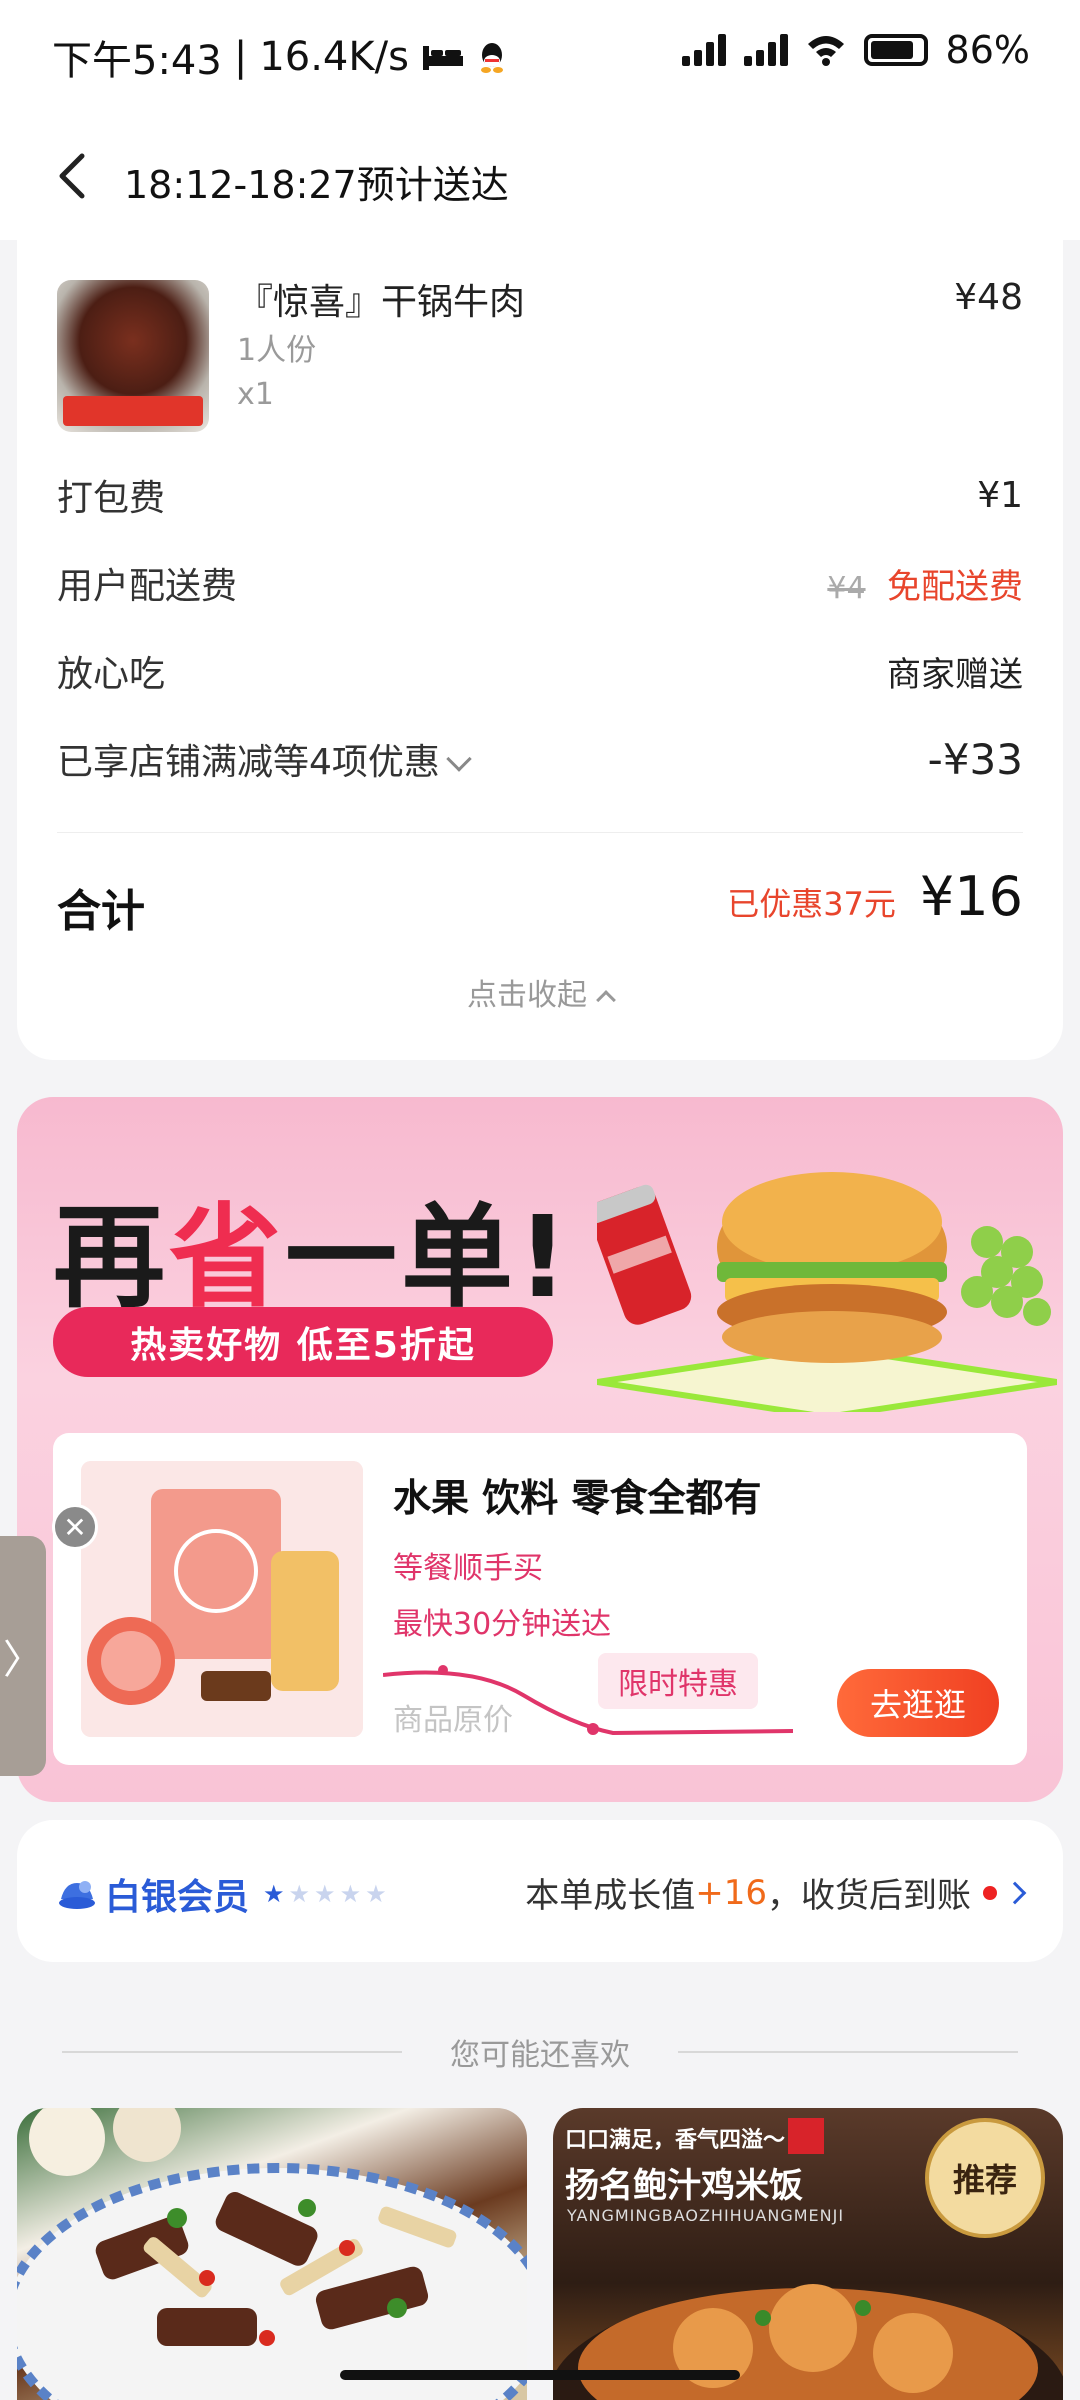  What do you see at coordinates (277, 350) in the screenshot?
I see `dish-portion: 1人份` at bounding box center [277, 350].